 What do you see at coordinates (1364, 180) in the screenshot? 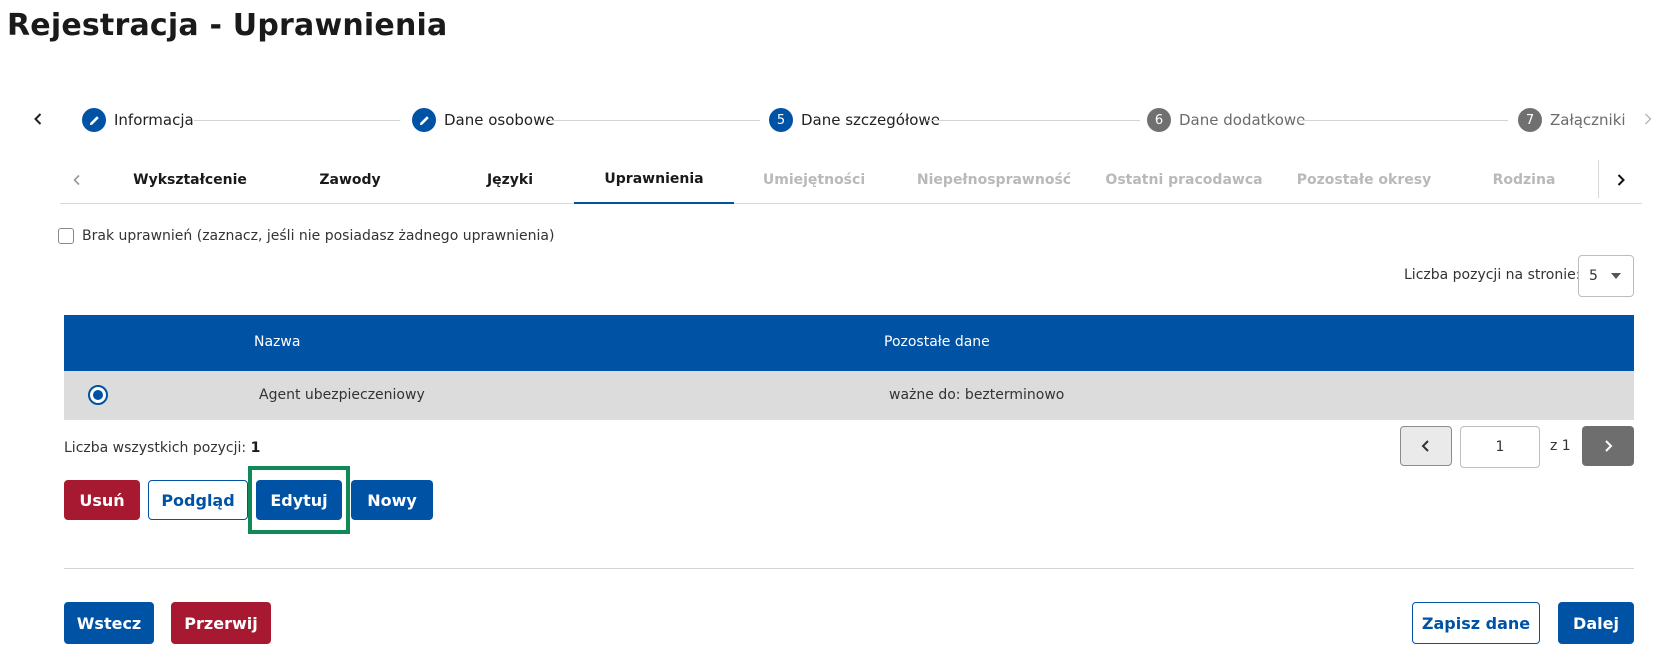
I see `tab-pozostale-okresy: Pozostałe okresy` at bounding box center [1364, 180].